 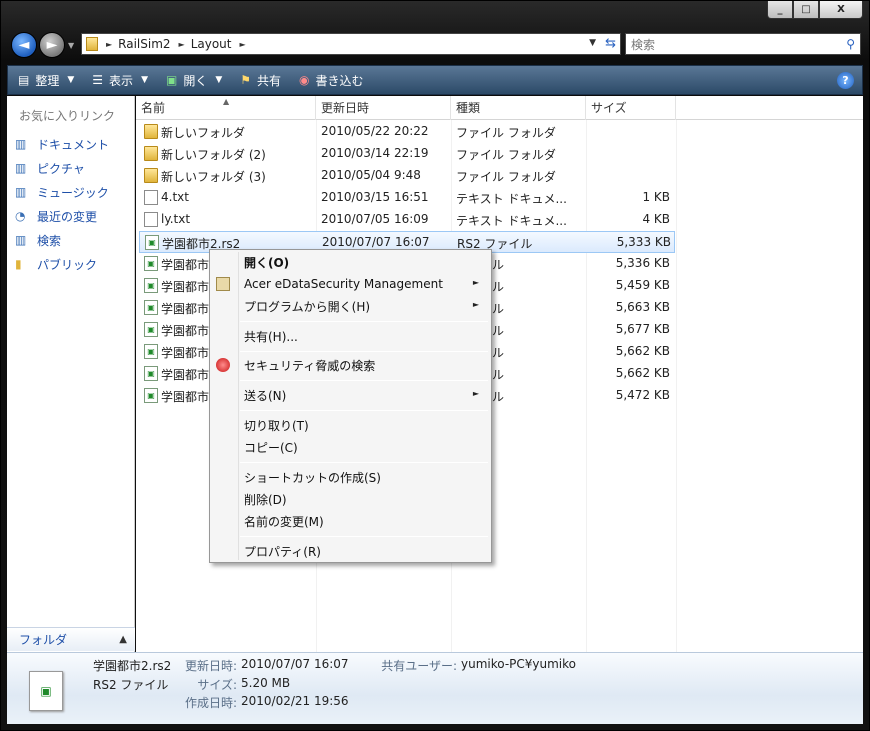 I want to click on menu-item-acer: Acer eDataSecurity Management ►, so click(x=350, y=284).